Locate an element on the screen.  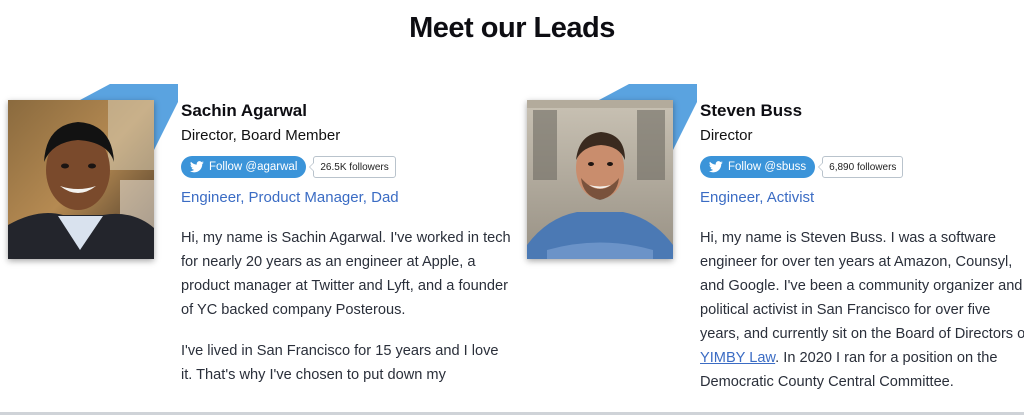
lead-role: Director, Board Member is located at coordinates (261, 135).